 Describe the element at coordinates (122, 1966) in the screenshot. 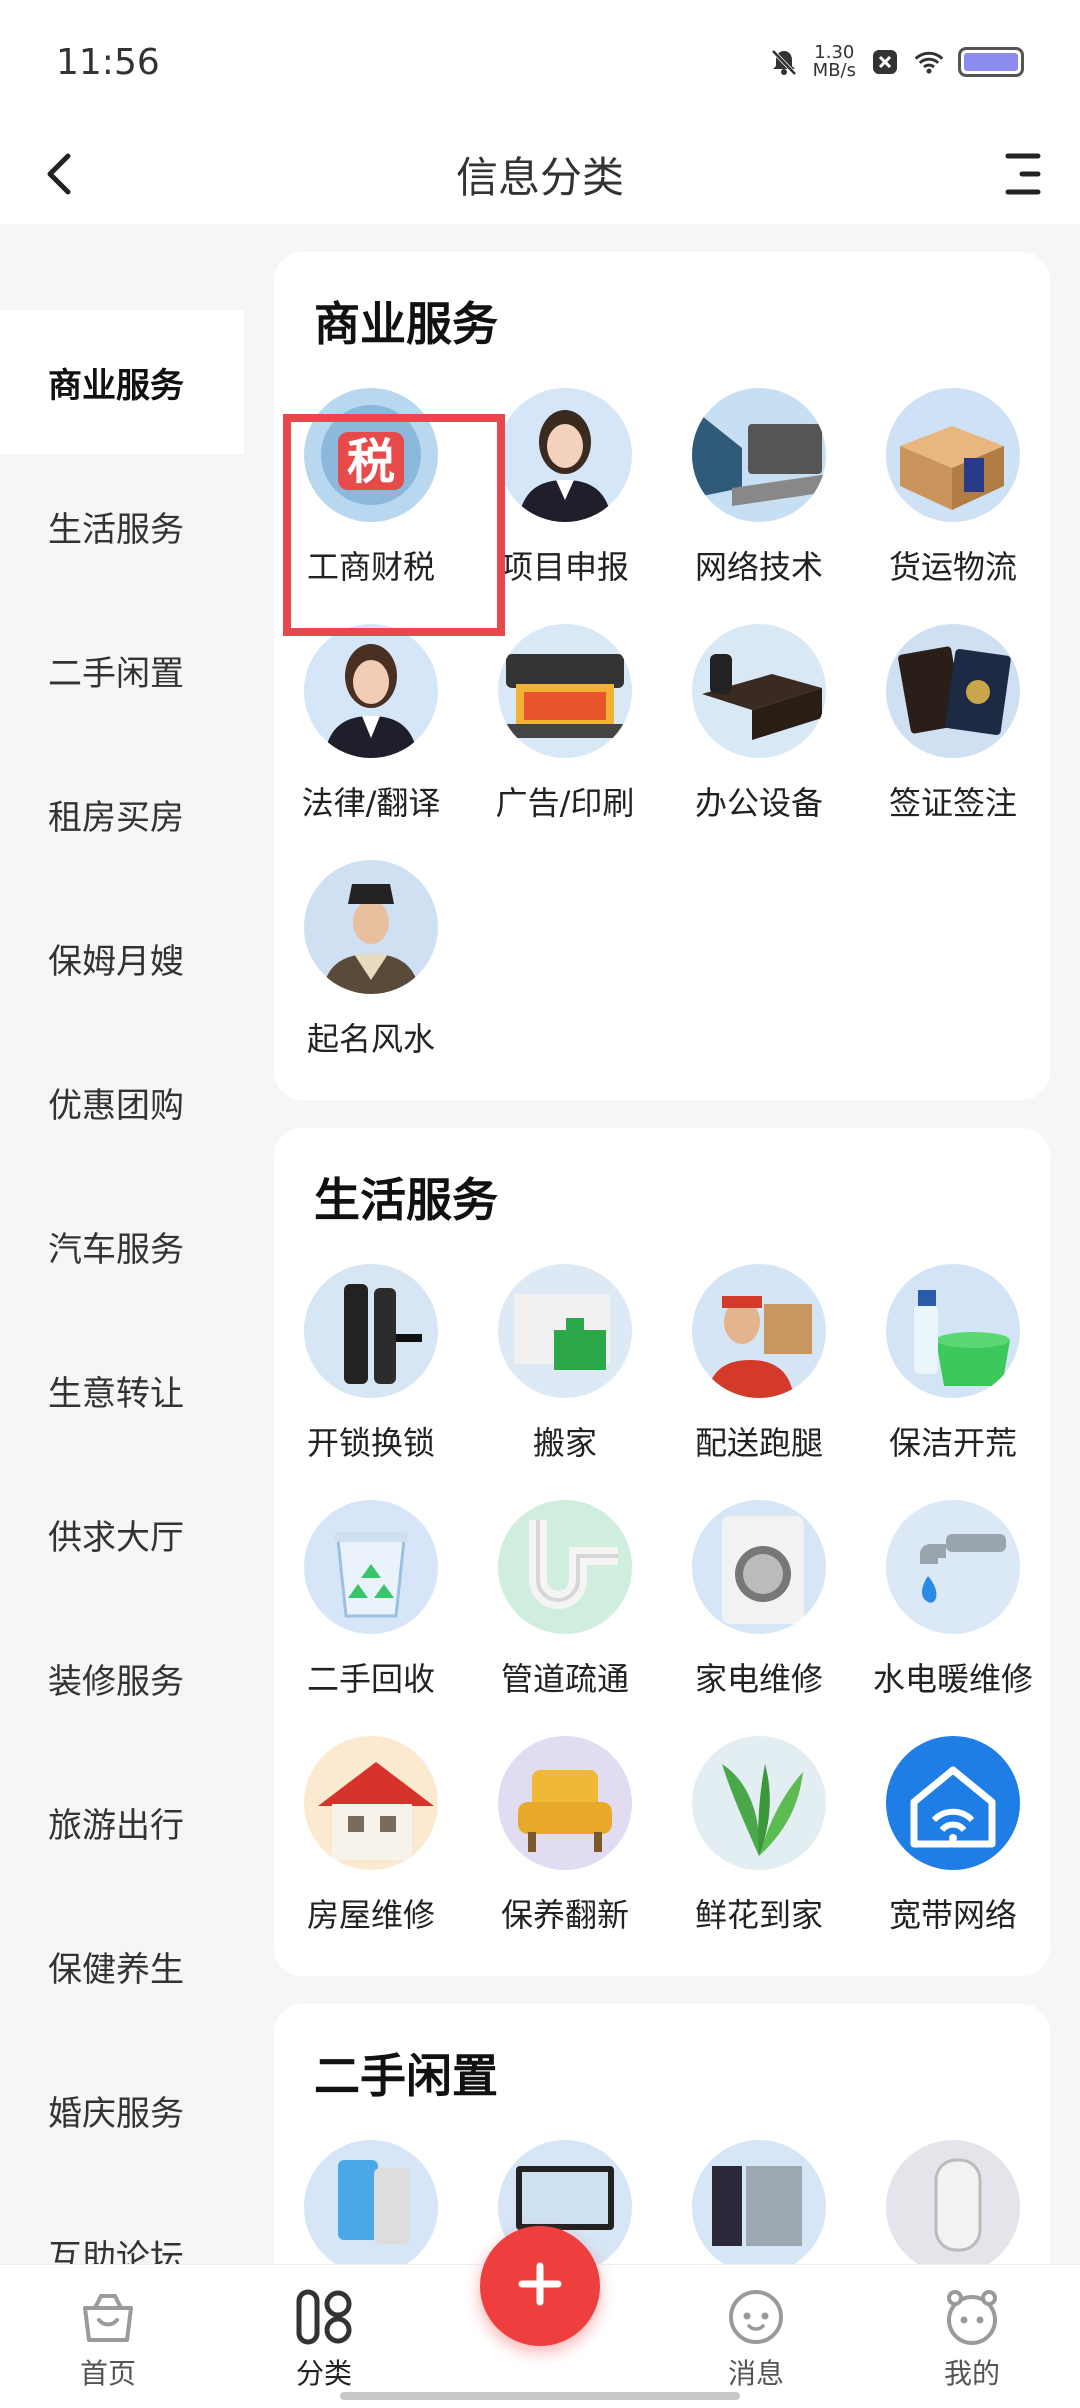

I see `sidebar-item-health: 保健养生` at that location.